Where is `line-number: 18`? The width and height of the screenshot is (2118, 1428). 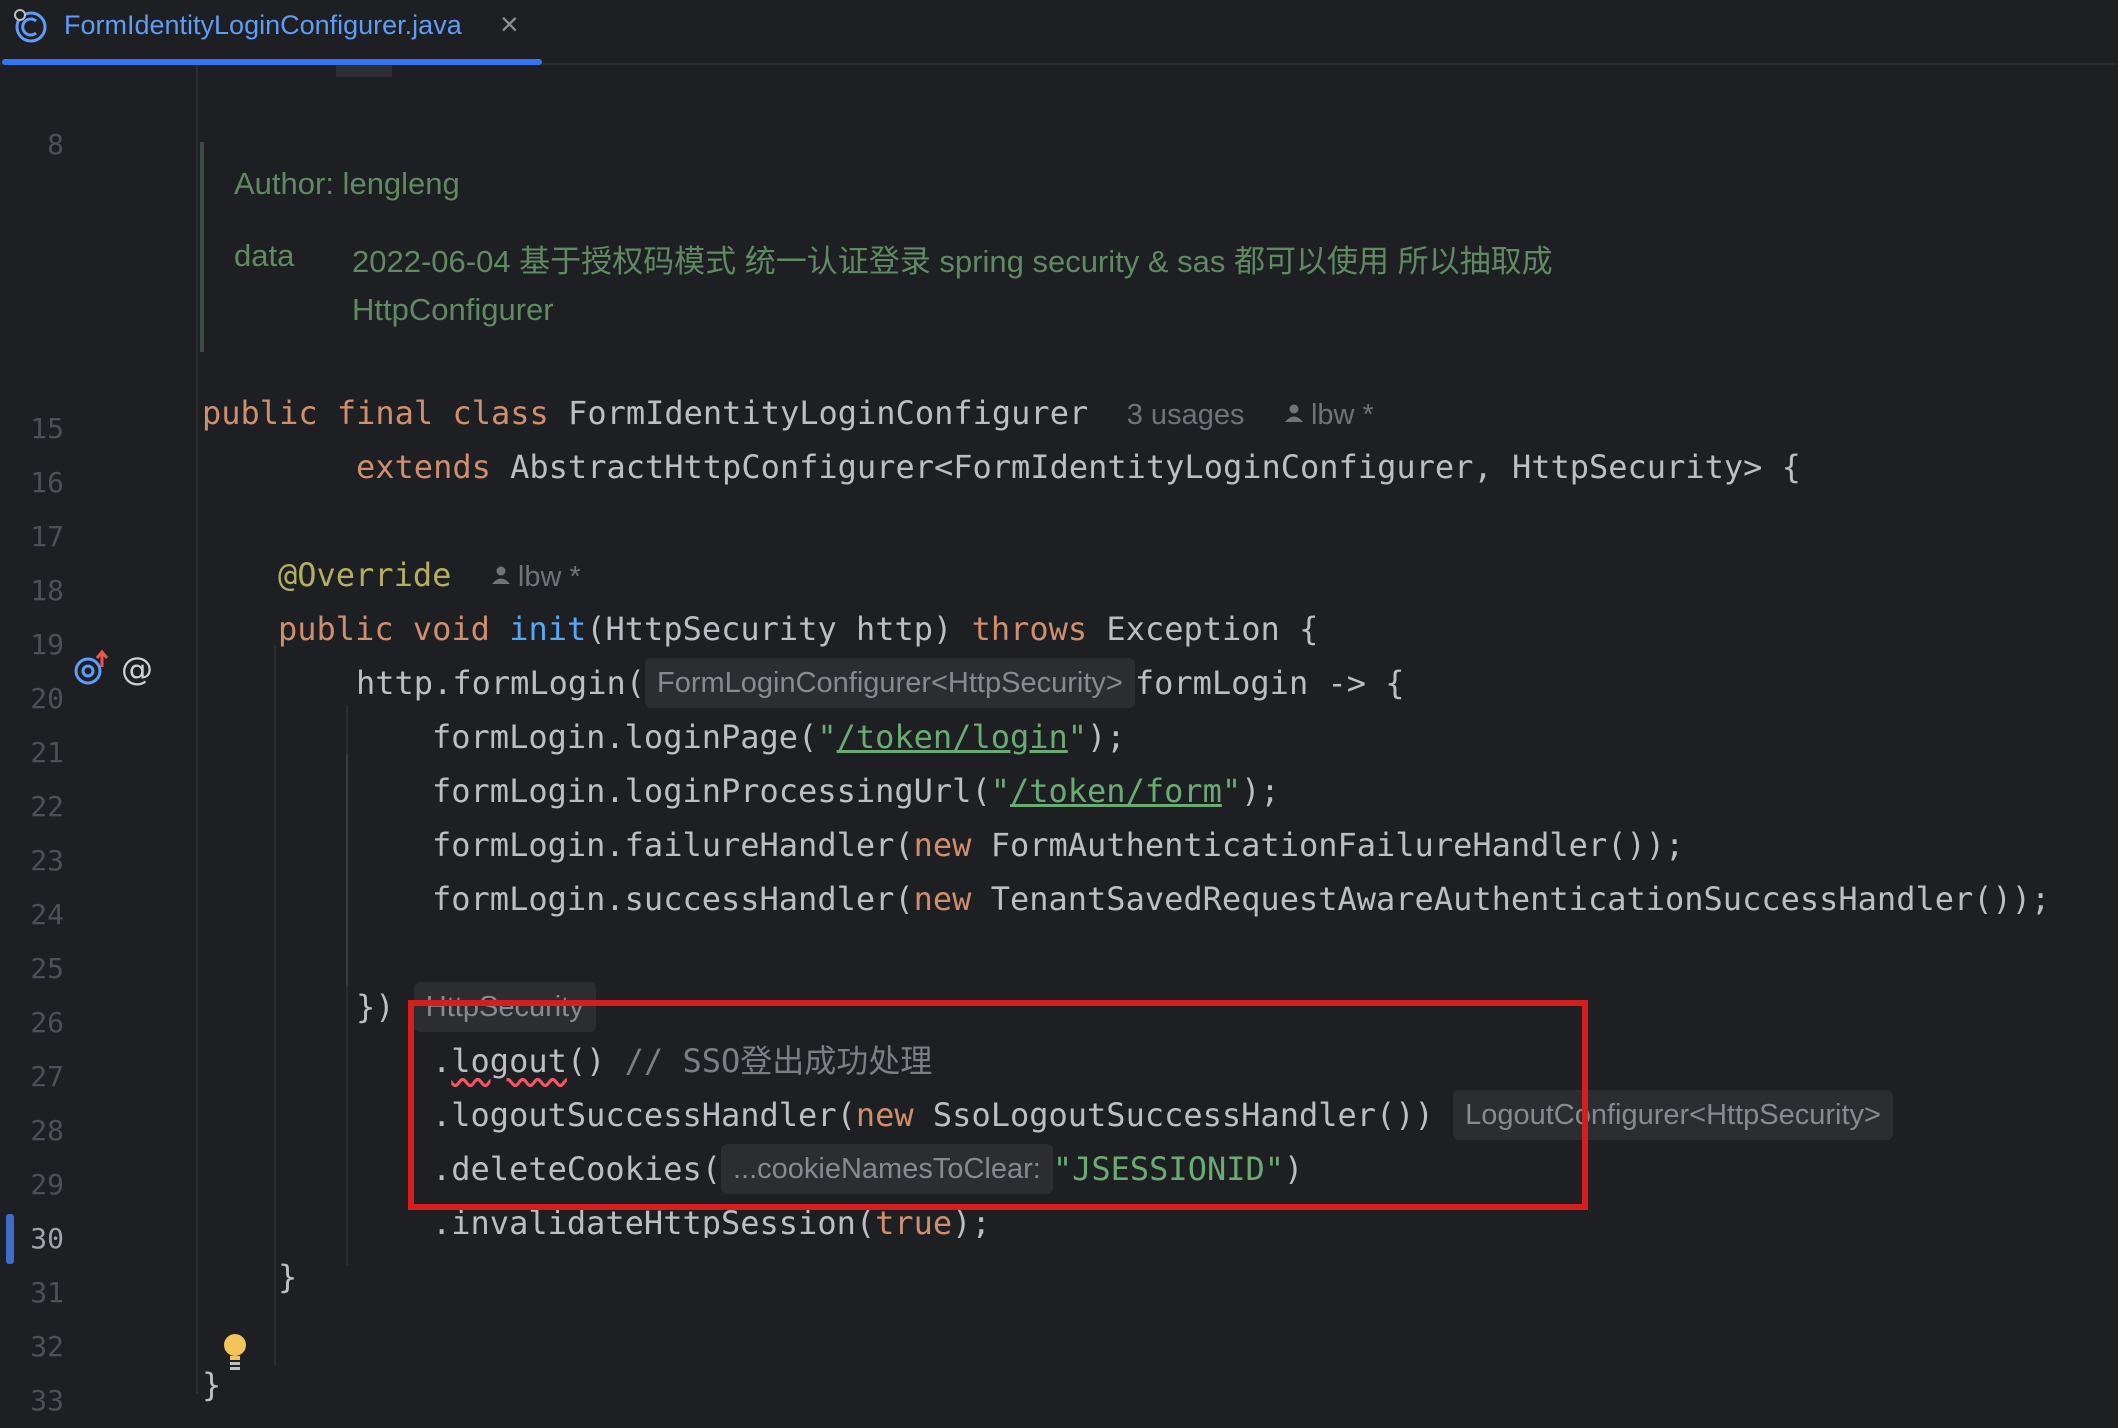
line-number: 18 is located at coordinates (47, 590).